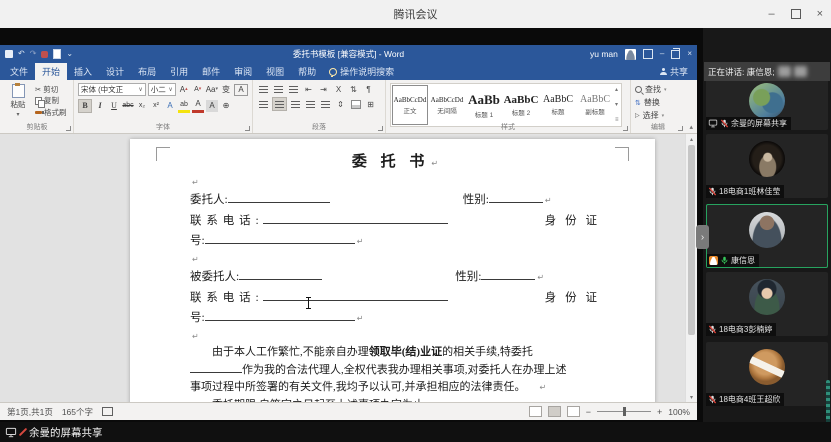 This screenshot has height=442, width=831. What do you see at coordinates (226, 90) in the screenshot?
I see `pinyin-guide-button: 变` at bounding box center [226, 90].